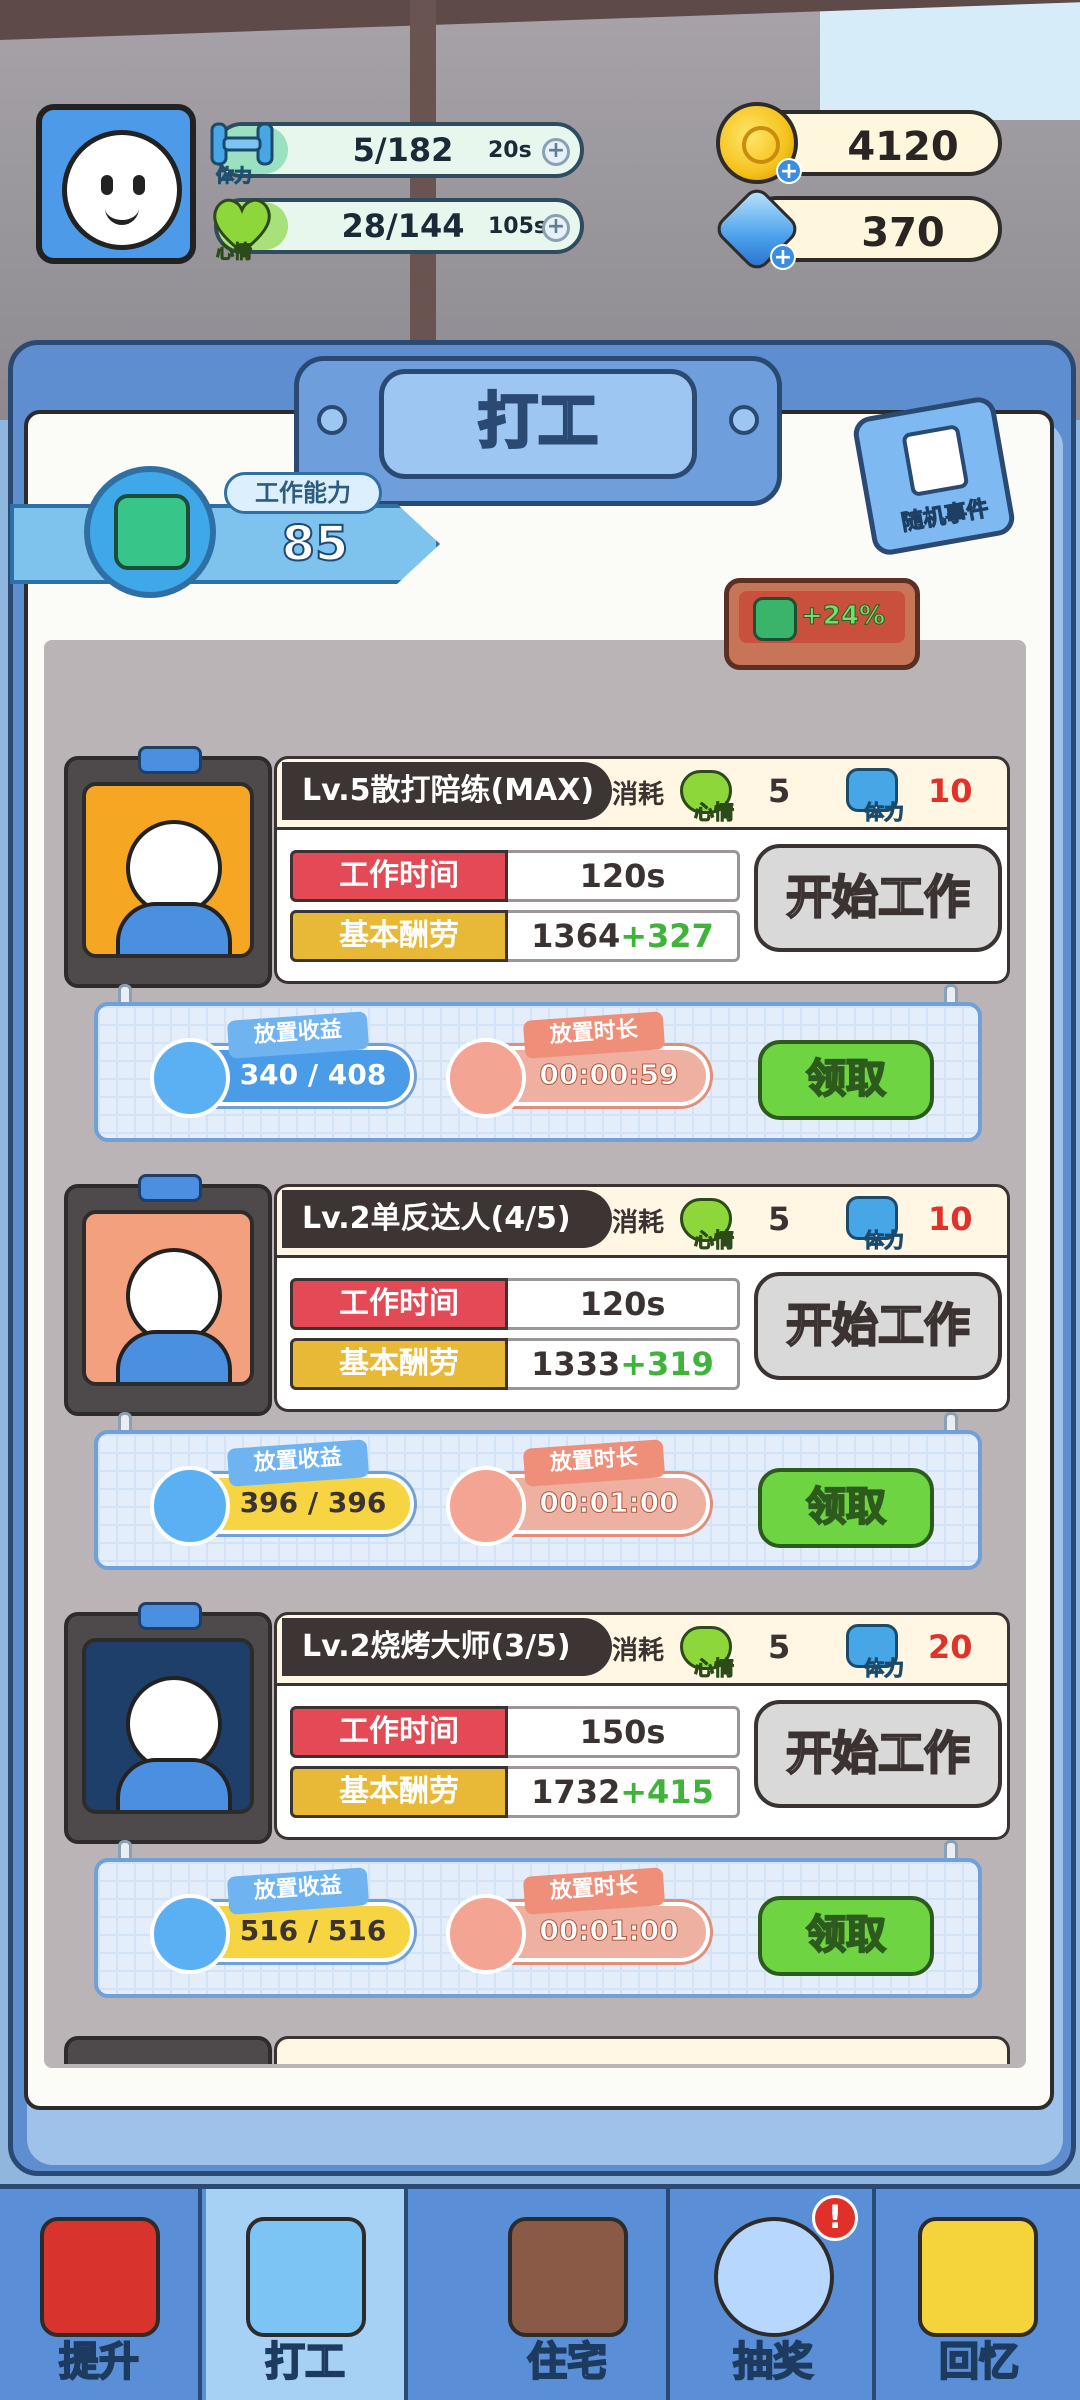 The width and height of the screenshot is (1080, 2400). I want to click on mood-add-button: +, so click(556, 228).